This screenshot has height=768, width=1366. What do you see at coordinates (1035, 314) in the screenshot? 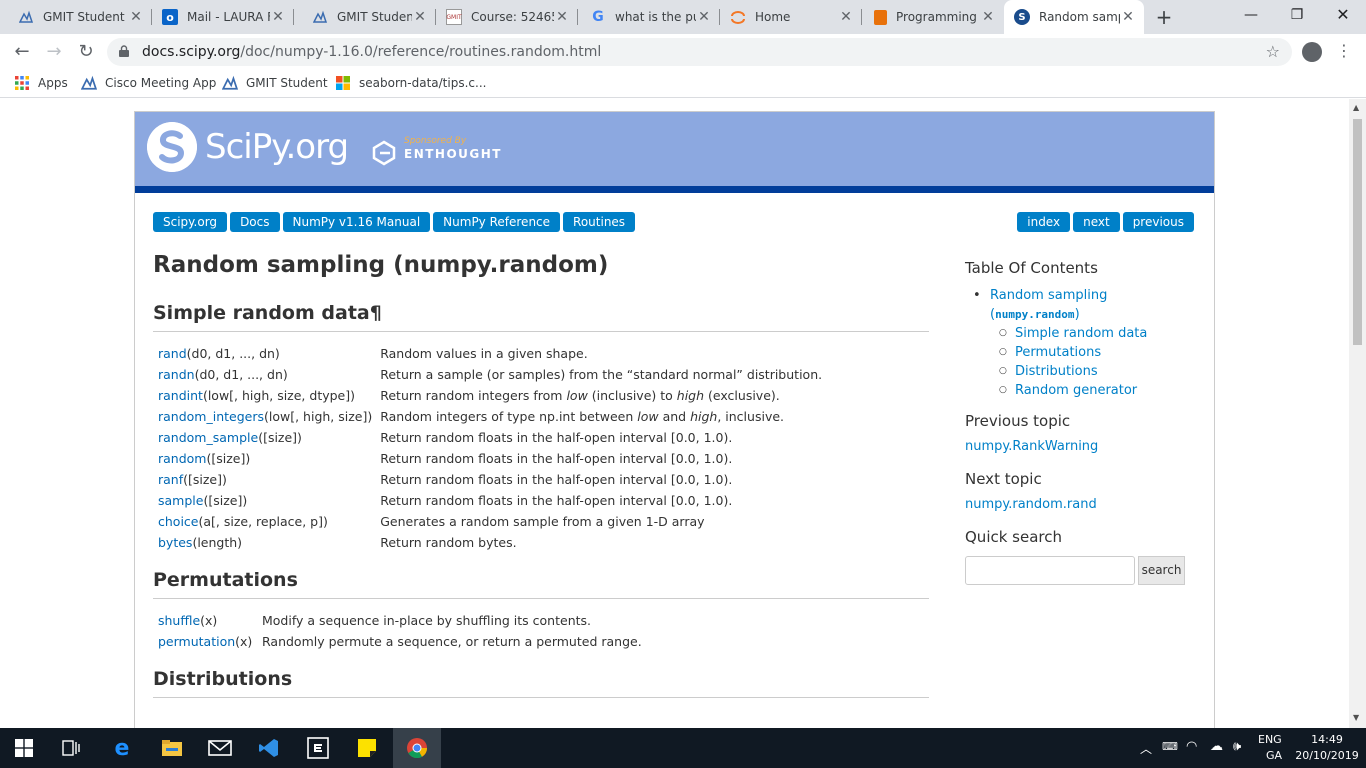
I see `toc-root-code: (numpy.random)` at bounding box center [1035, 314].